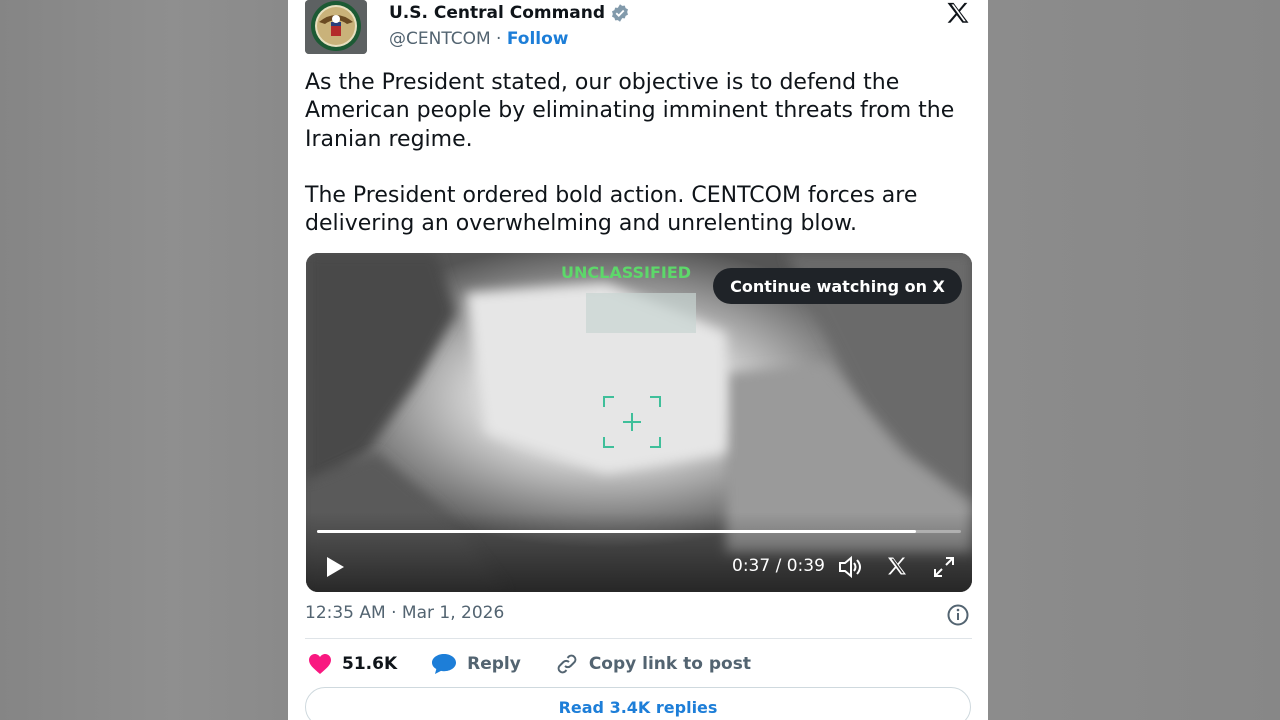 Image resolution: width=1280 pixels, height=720 pixels. I want to click on like-count: 51.6K, so click(370, 664).